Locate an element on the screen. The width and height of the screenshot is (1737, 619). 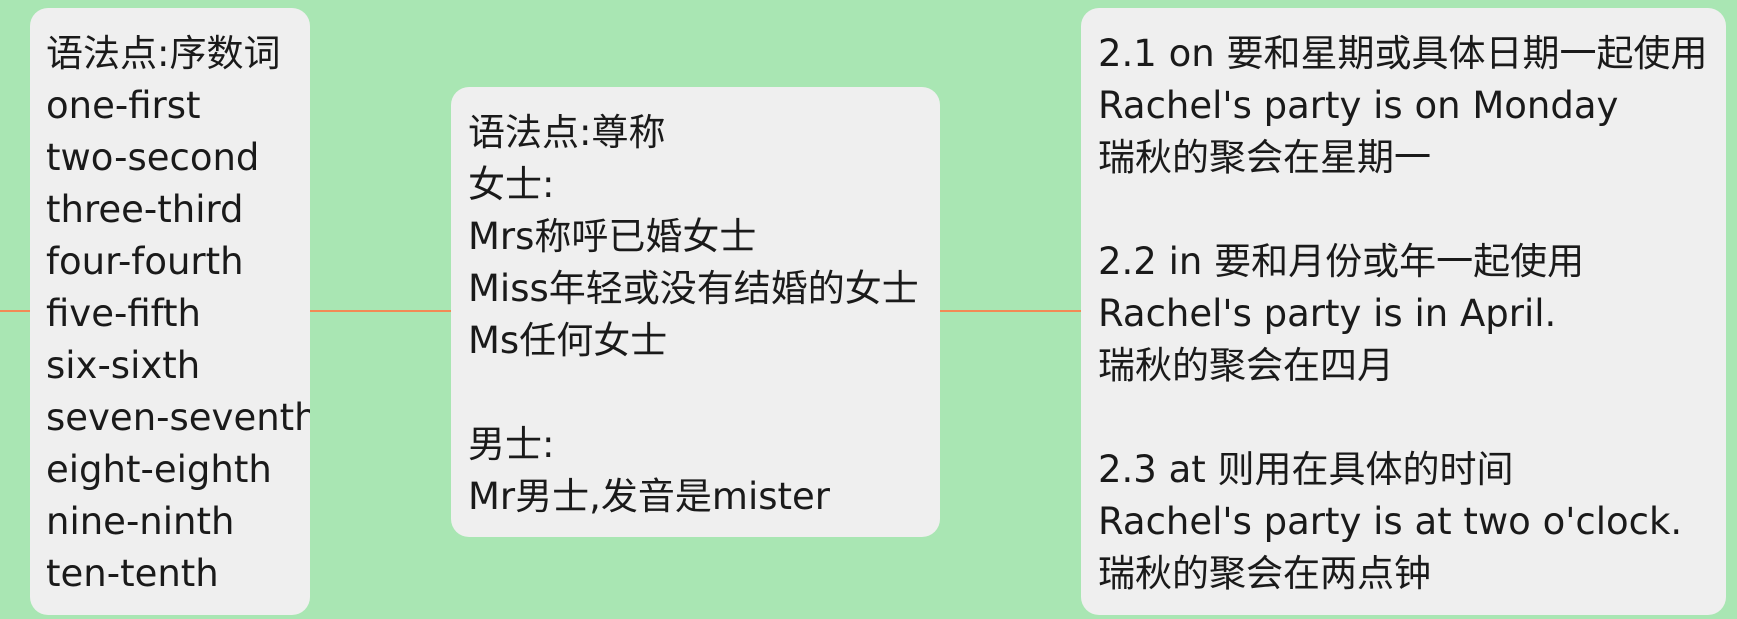
node-title: 语法点:尊称 is located at coordinates (567, 132).